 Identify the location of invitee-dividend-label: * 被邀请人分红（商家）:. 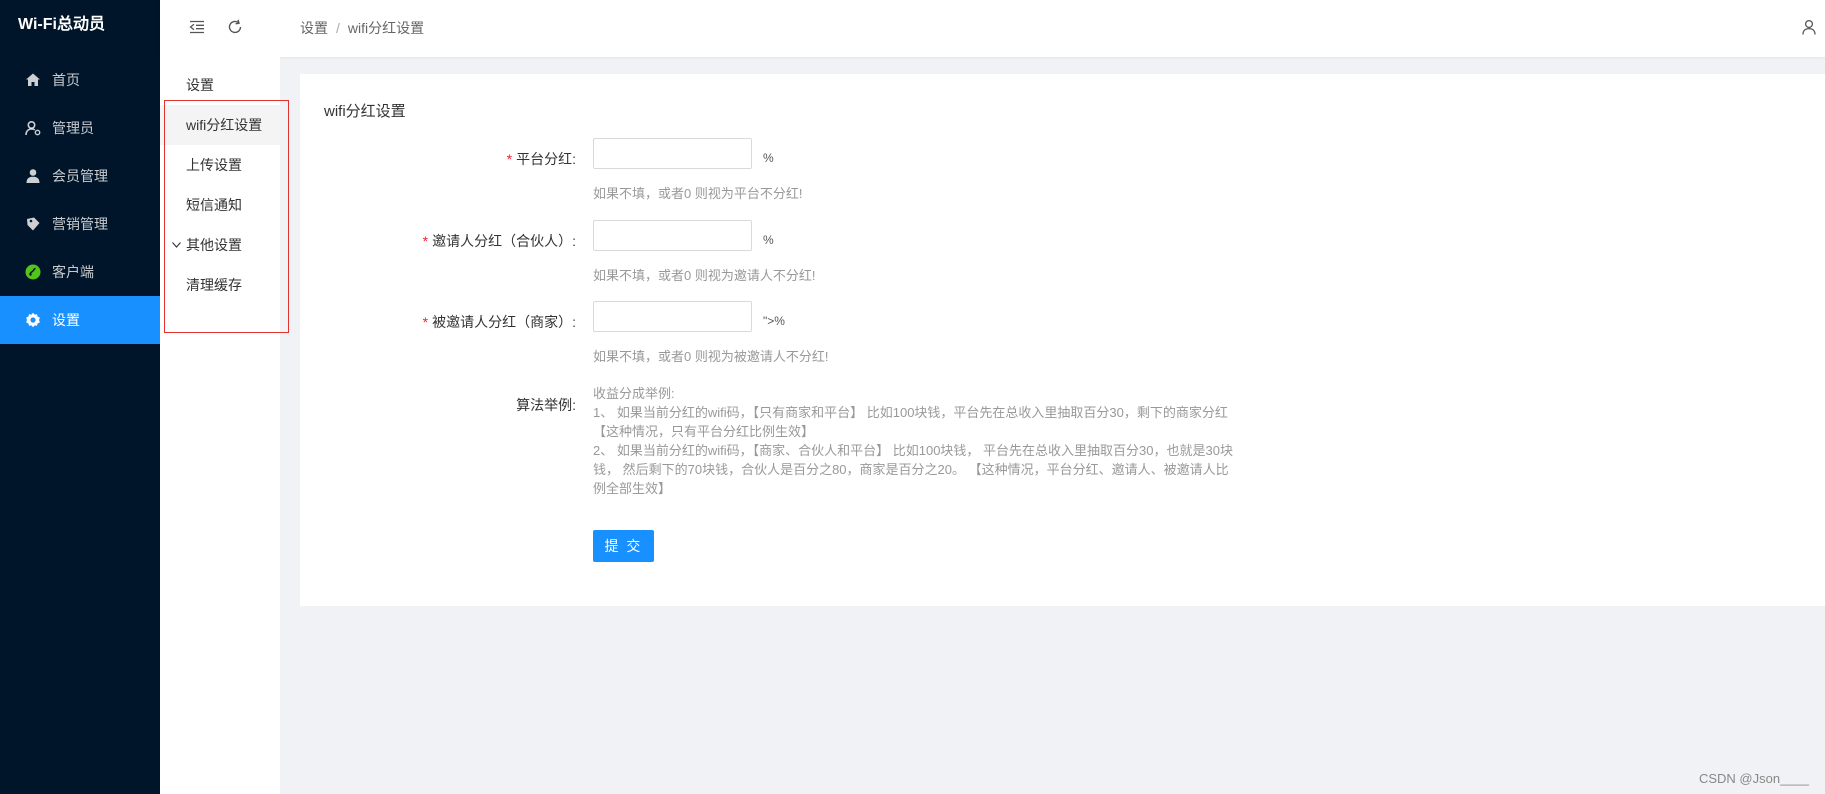
(499, 322).